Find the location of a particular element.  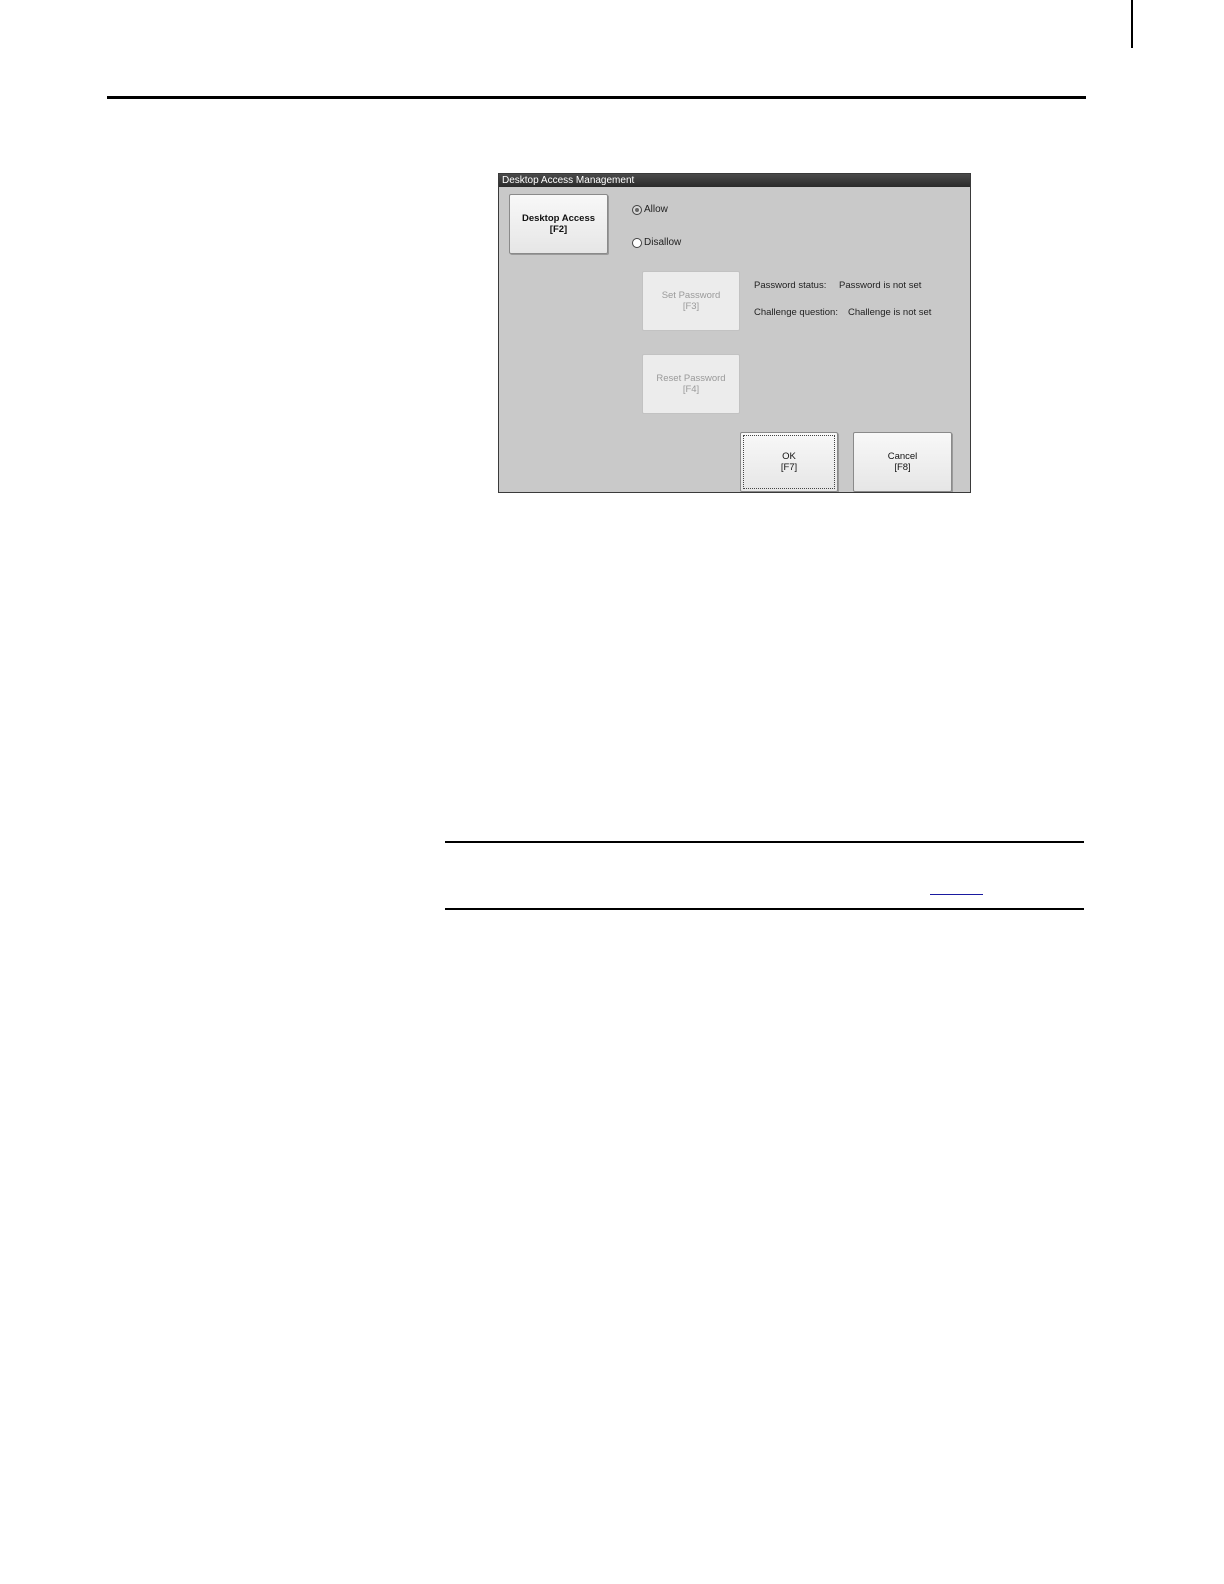

allow-radio: Allow is located at coordinates (650, 209).